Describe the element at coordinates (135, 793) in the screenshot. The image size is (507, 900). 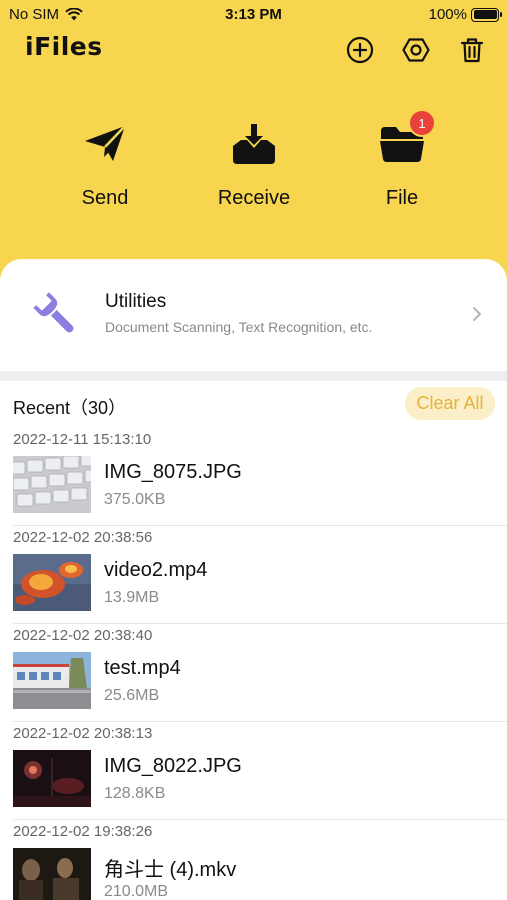
I see `file-size: 128.8KB` at that location.